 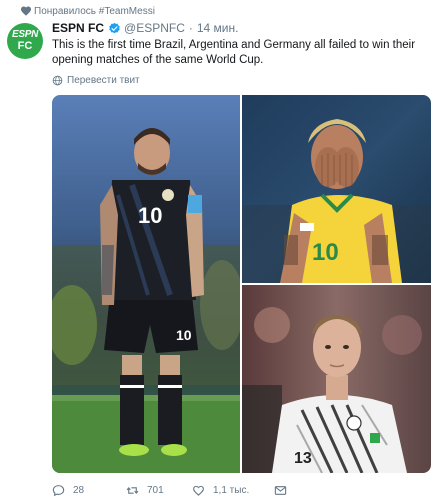 I want to click on direct-message-icon, so click(x=280, y=490).